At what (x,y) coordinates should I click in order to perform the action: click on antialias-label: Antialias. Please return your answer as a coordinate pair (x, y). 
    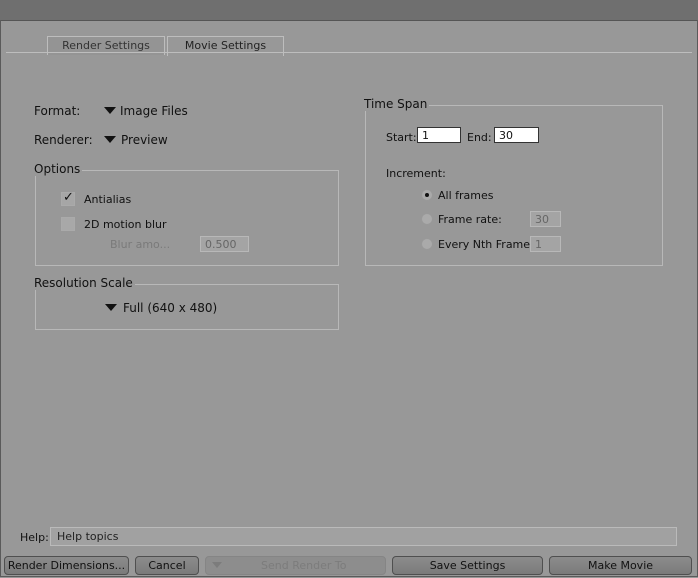
    Looking at the image, I should click on (108, 199).